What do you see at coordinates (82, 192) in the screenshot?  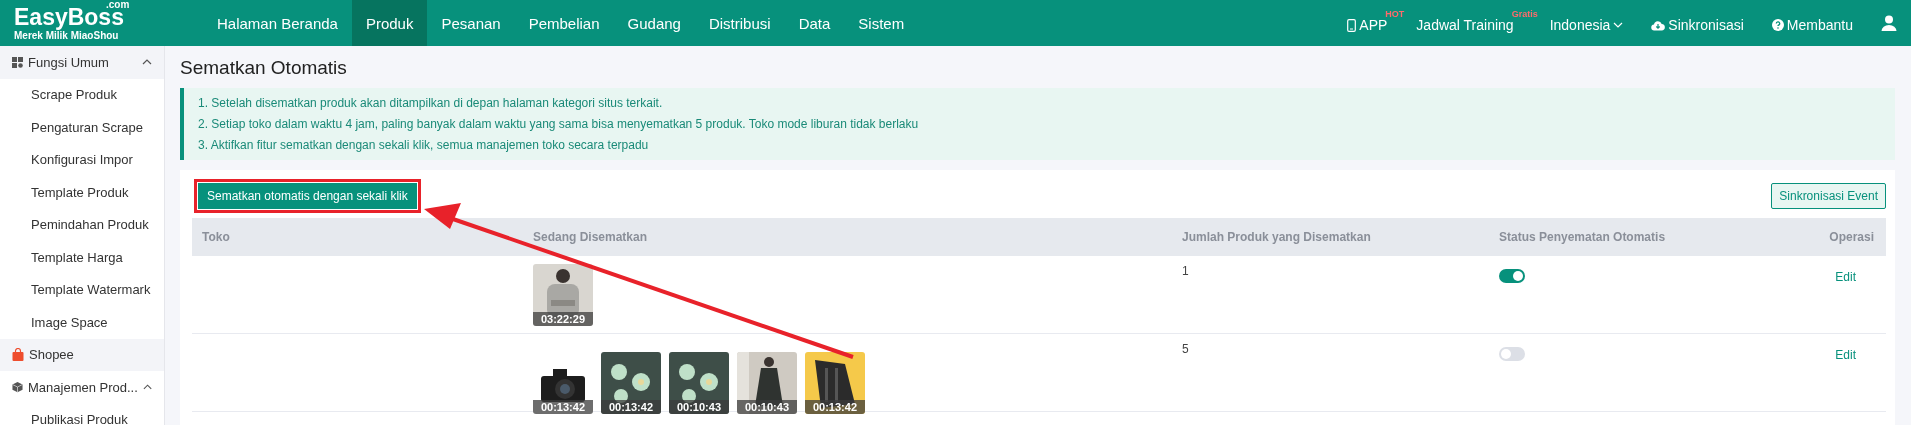 I see `sidebar-item: Template Produk` at bounding box center [82, 192].